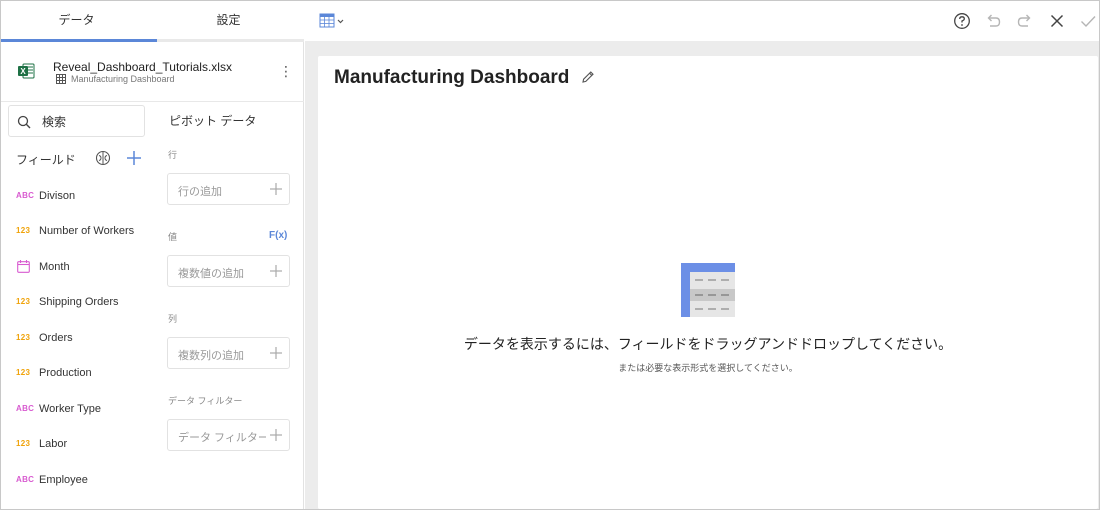 This screenshot has height=510, width=1100. I want to click on values-label: 値, so click(173, 237).